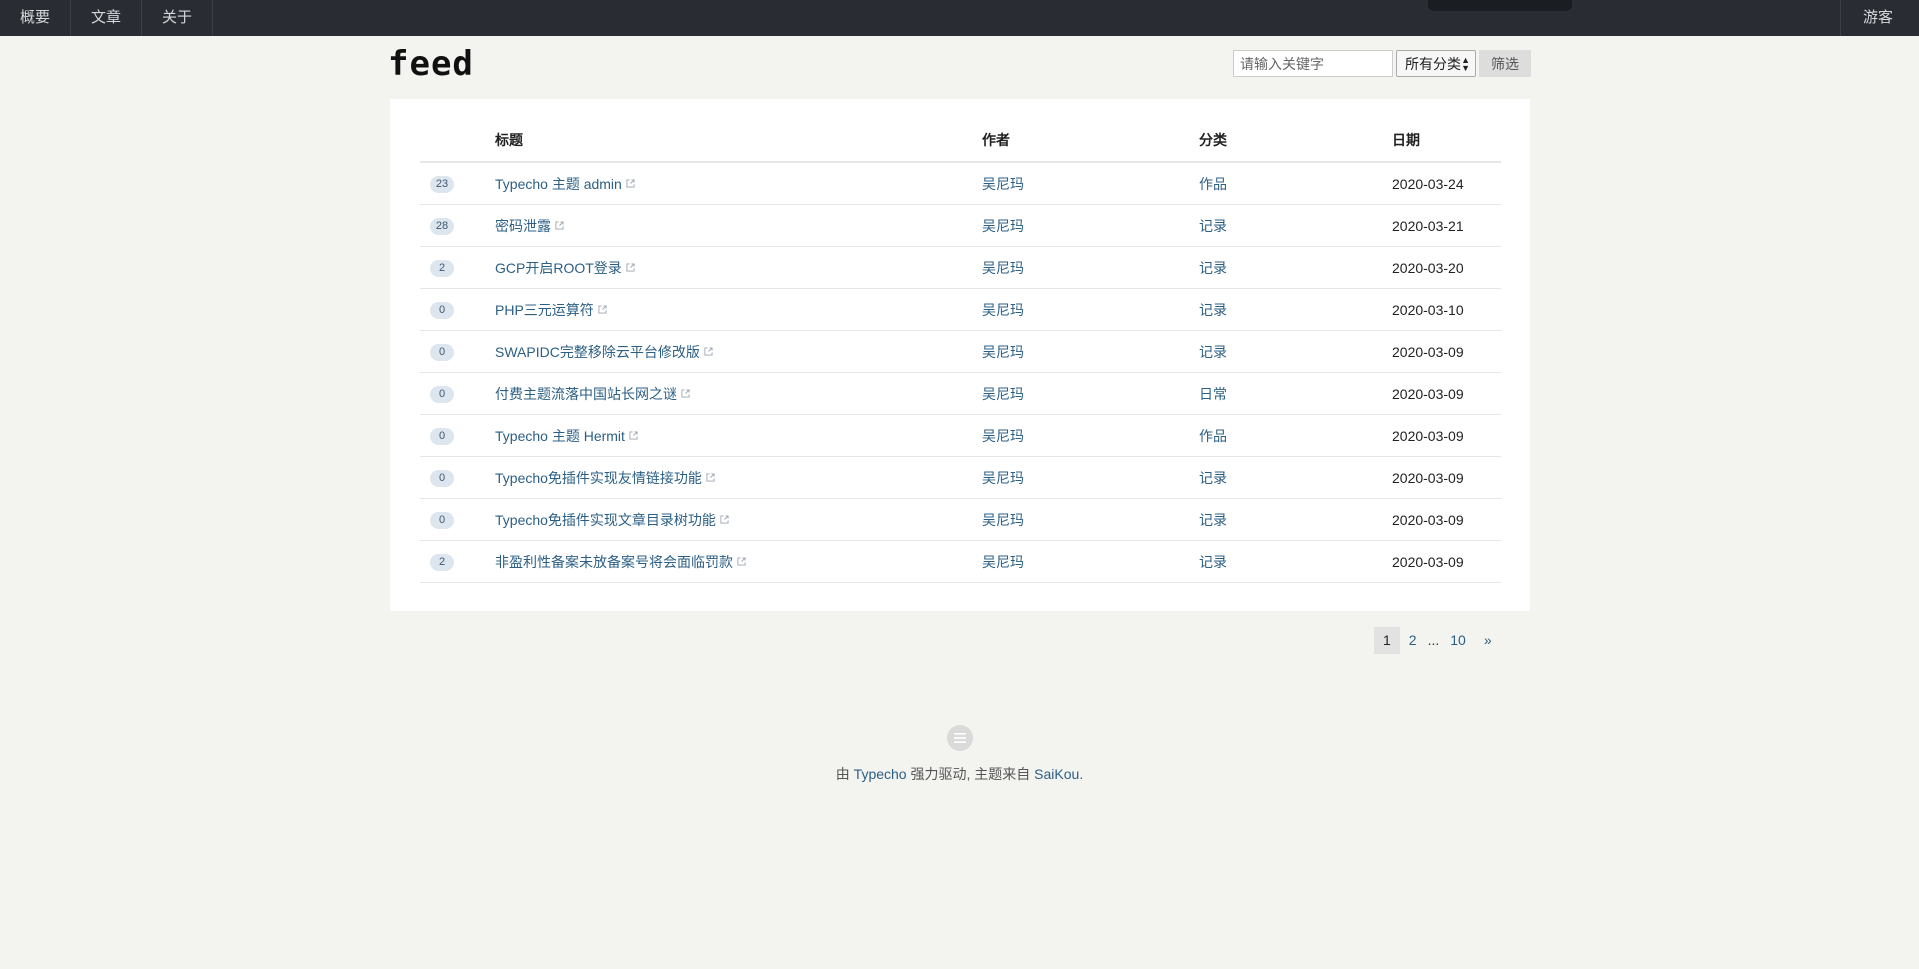  Describe the element at coordinates (544, 310) in the screenshot. I see `post-title-link: PHP三元运算符` at that location.